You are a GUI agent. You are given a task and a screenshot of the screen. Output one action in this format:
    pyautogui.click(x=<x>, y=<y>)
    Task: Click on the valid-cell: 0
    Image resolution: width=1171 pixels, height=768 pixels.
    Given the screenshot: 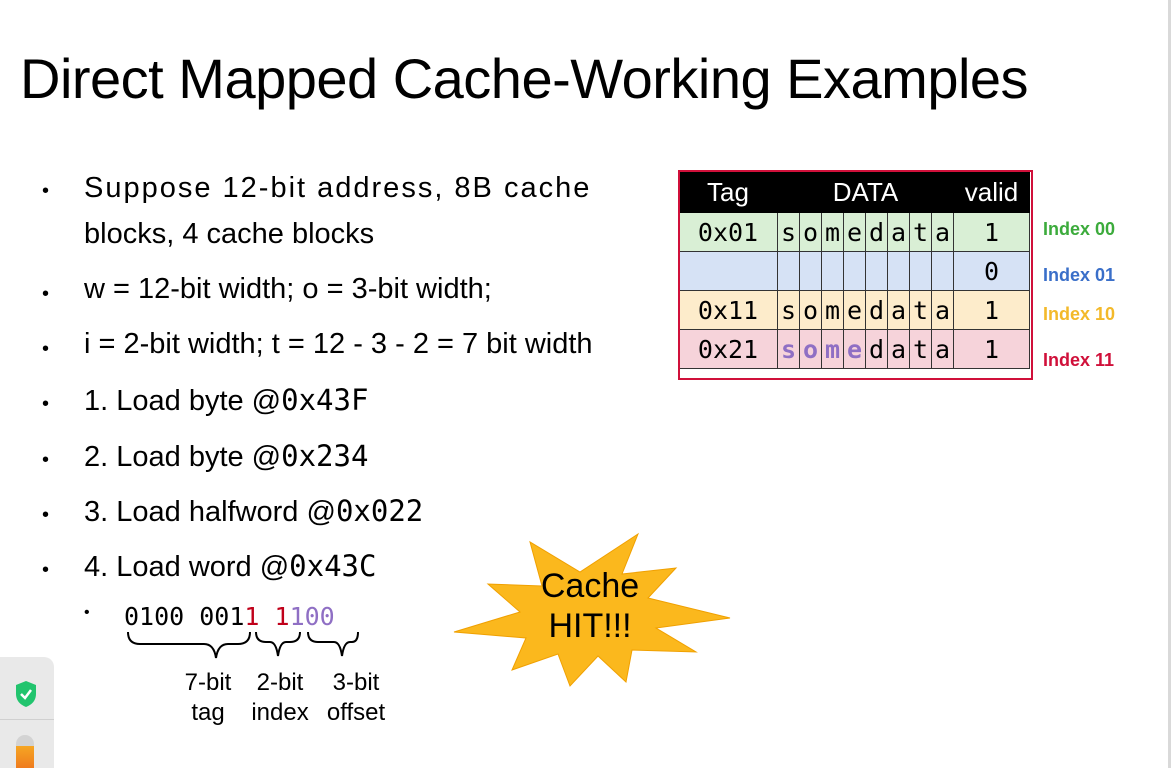 What is the action you would take?
    pyautogui.click(x=991, y=271)
    